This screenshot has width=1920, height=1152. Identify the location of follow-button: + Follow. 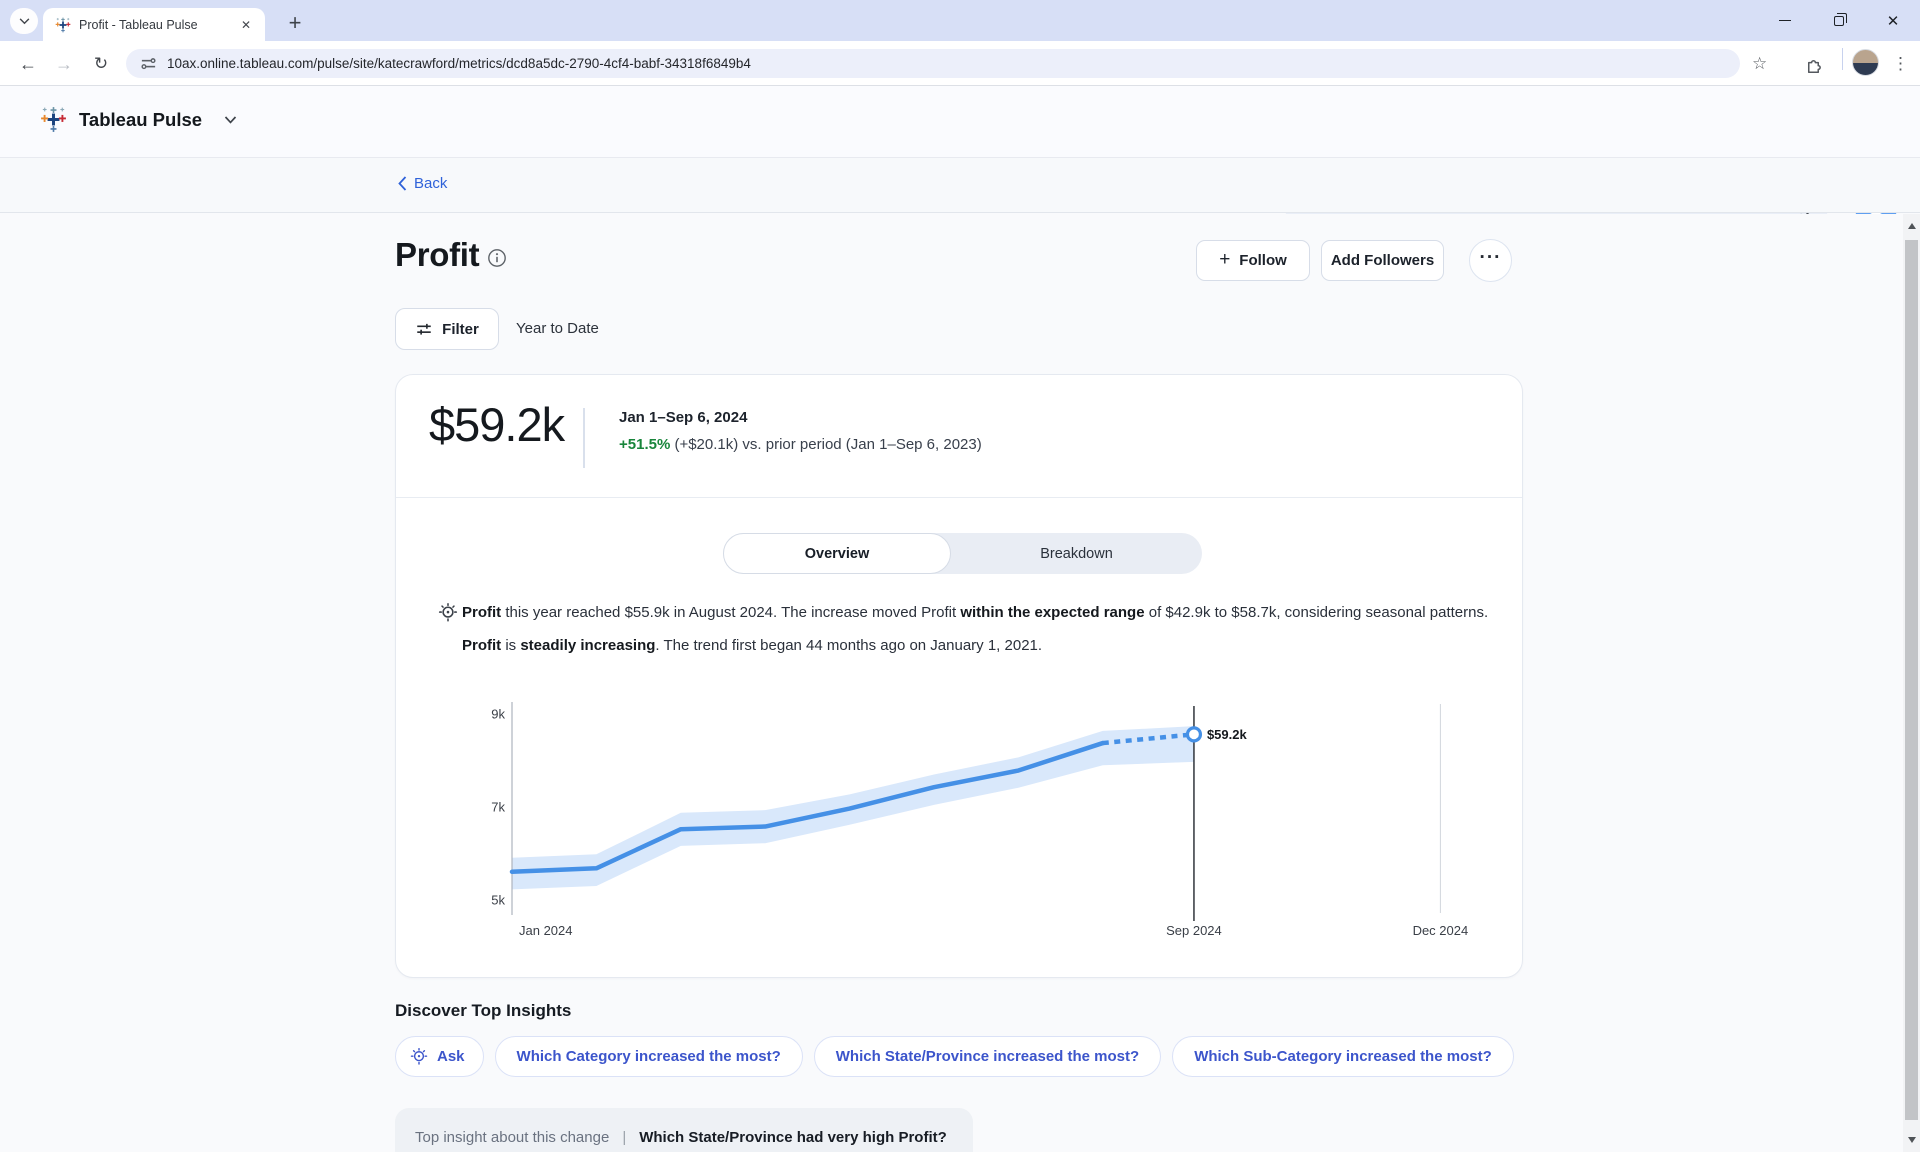
(1253, 260).